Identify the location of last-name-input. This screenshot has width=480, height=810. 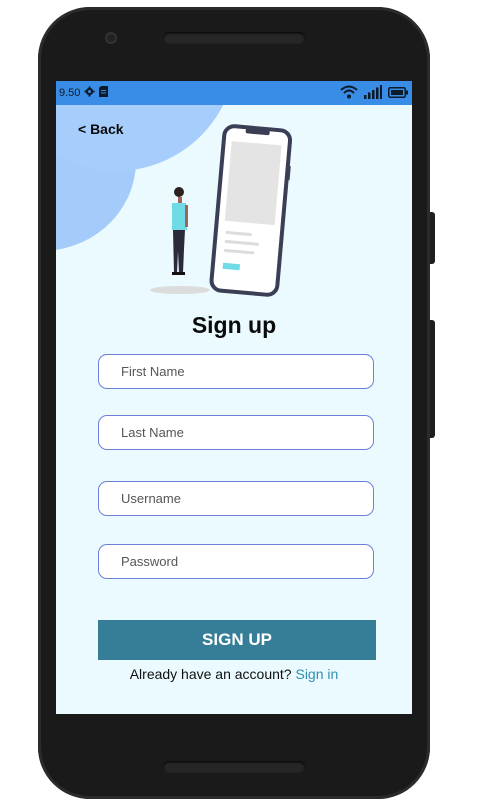
(236, 432).